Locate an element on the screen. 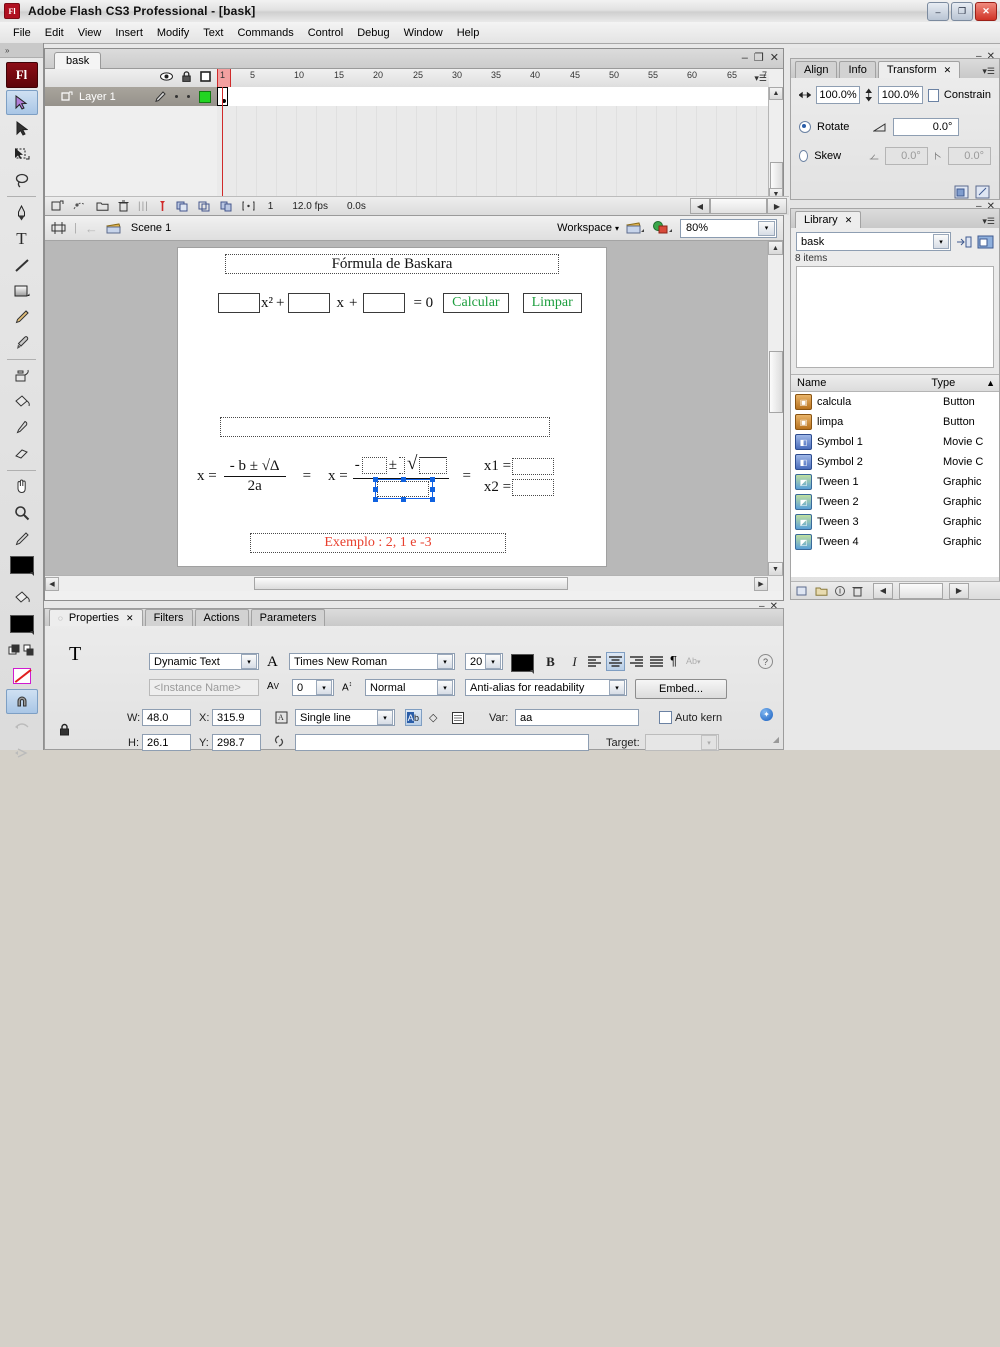 The height and width of the screenshot is (1347, 1000). library-document-select: bask ▾ is located at coordinates (873, 241).